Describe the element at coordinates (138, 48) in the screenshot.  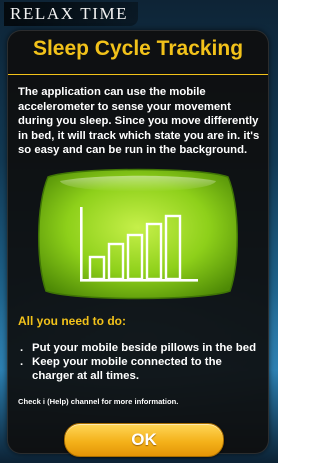
I see `dialog-title: Sleep Cycle Tracking` at that location.